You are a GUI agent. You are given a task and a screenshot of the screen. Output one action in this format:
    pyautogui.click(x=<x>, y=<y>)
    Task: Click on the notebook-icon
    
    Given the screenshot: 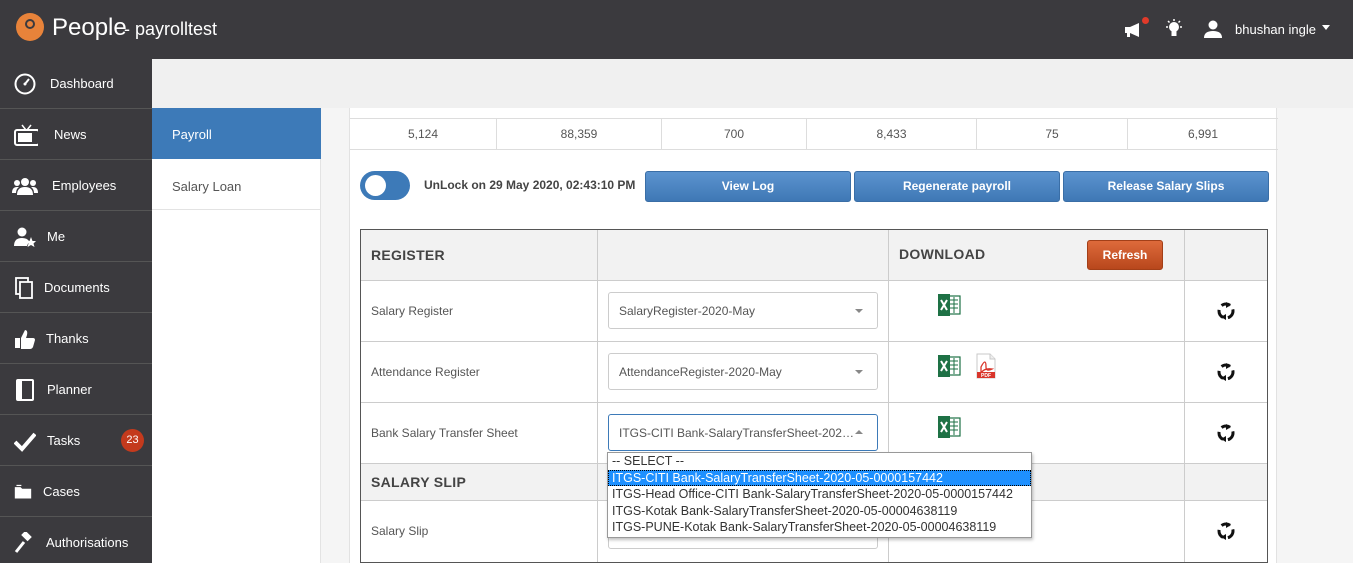 What is the action you would take?
    pyautogui.click(x=25, y=390)
    